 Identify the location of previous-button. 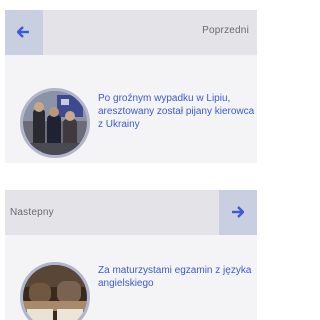
(24, 32).